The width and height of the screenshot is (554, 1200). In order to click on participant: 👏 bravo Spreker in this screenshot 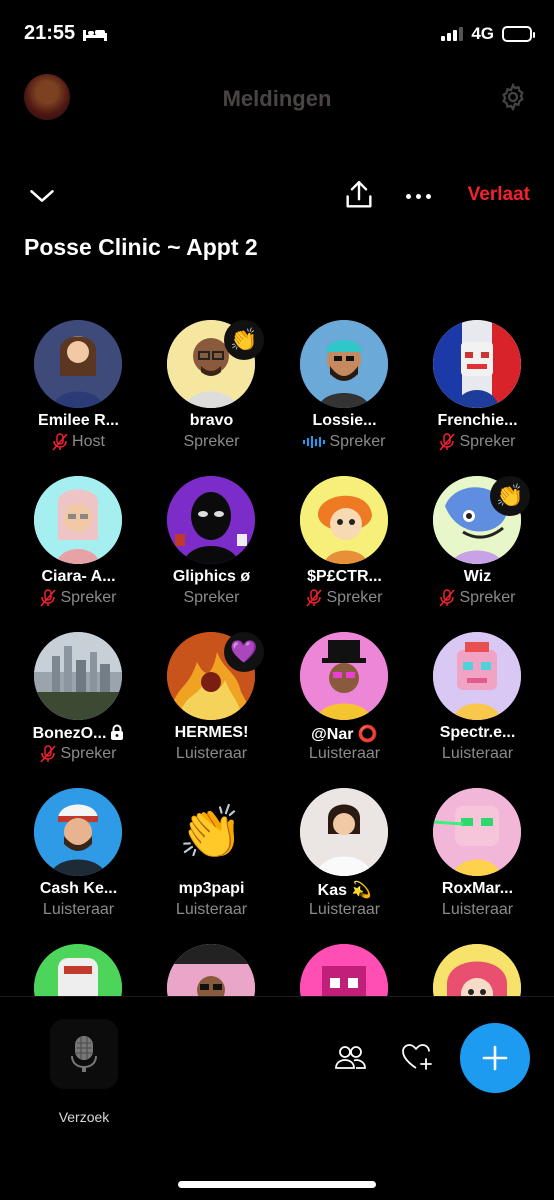, I will do `click(211, 395)`.